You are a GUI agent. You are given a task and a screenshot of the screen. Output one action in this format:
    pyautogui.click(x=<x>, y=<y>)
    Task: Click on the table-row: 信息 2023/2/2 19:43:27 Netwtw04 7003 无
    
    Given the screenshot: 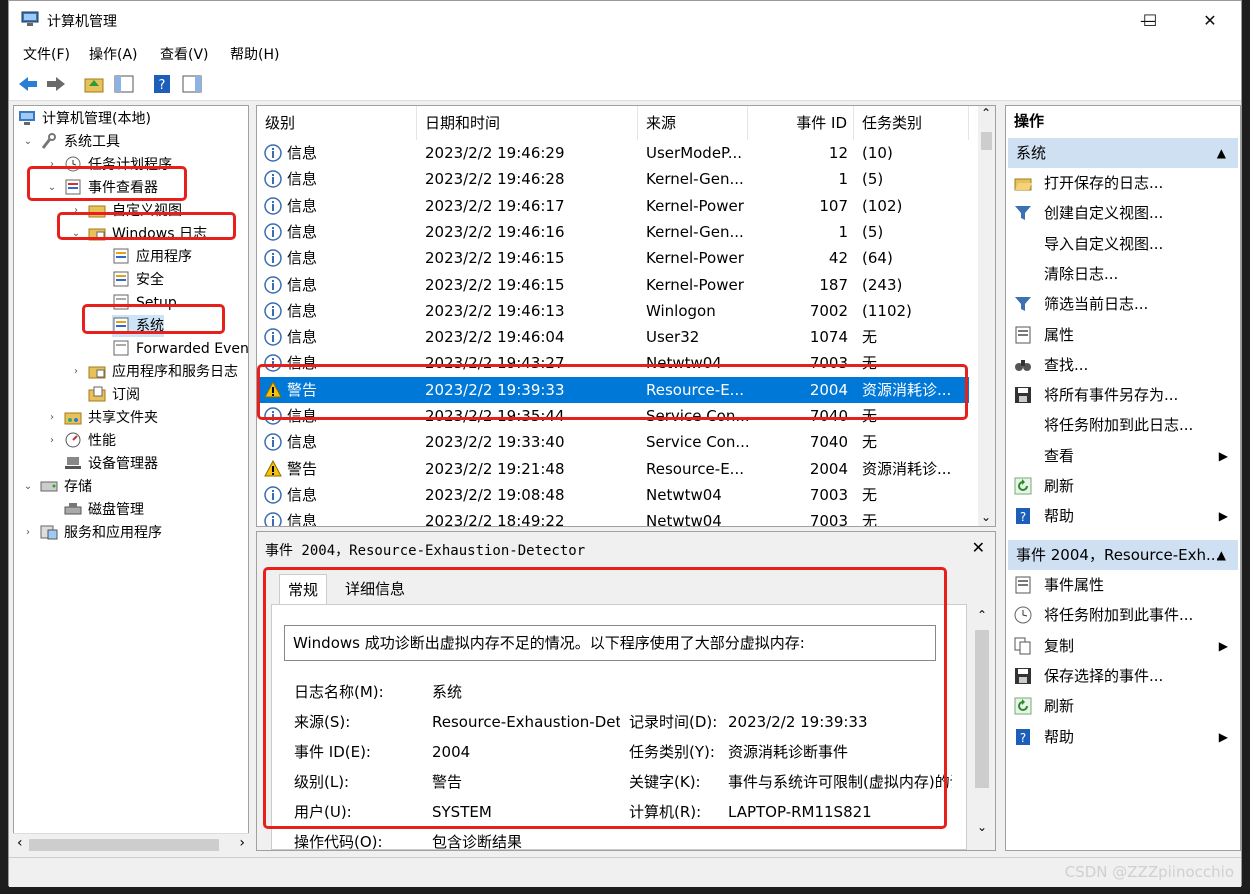 What is the action you would take?
    pyautogui.click(x=613, y=363)
    